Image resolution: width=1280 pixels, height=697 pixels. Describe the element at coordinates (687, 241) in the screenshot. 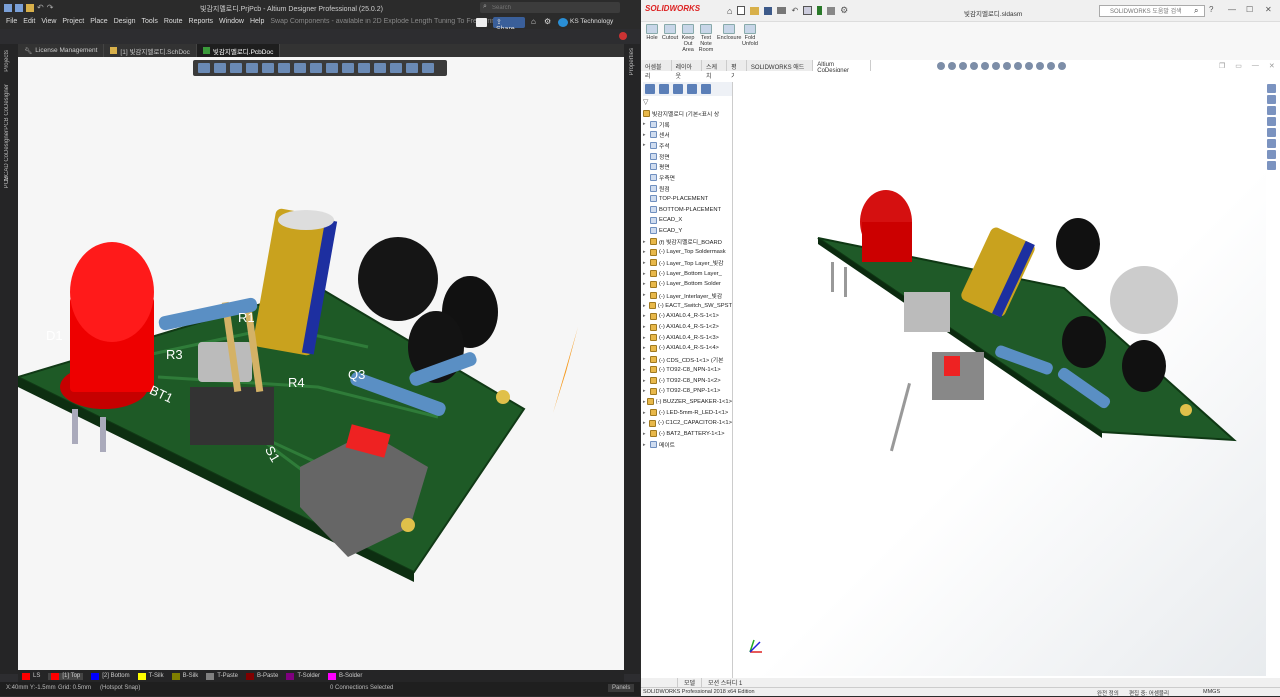

I see `tree-item: ▸ (f) 빛감지멜로디_BOARD` at that location.